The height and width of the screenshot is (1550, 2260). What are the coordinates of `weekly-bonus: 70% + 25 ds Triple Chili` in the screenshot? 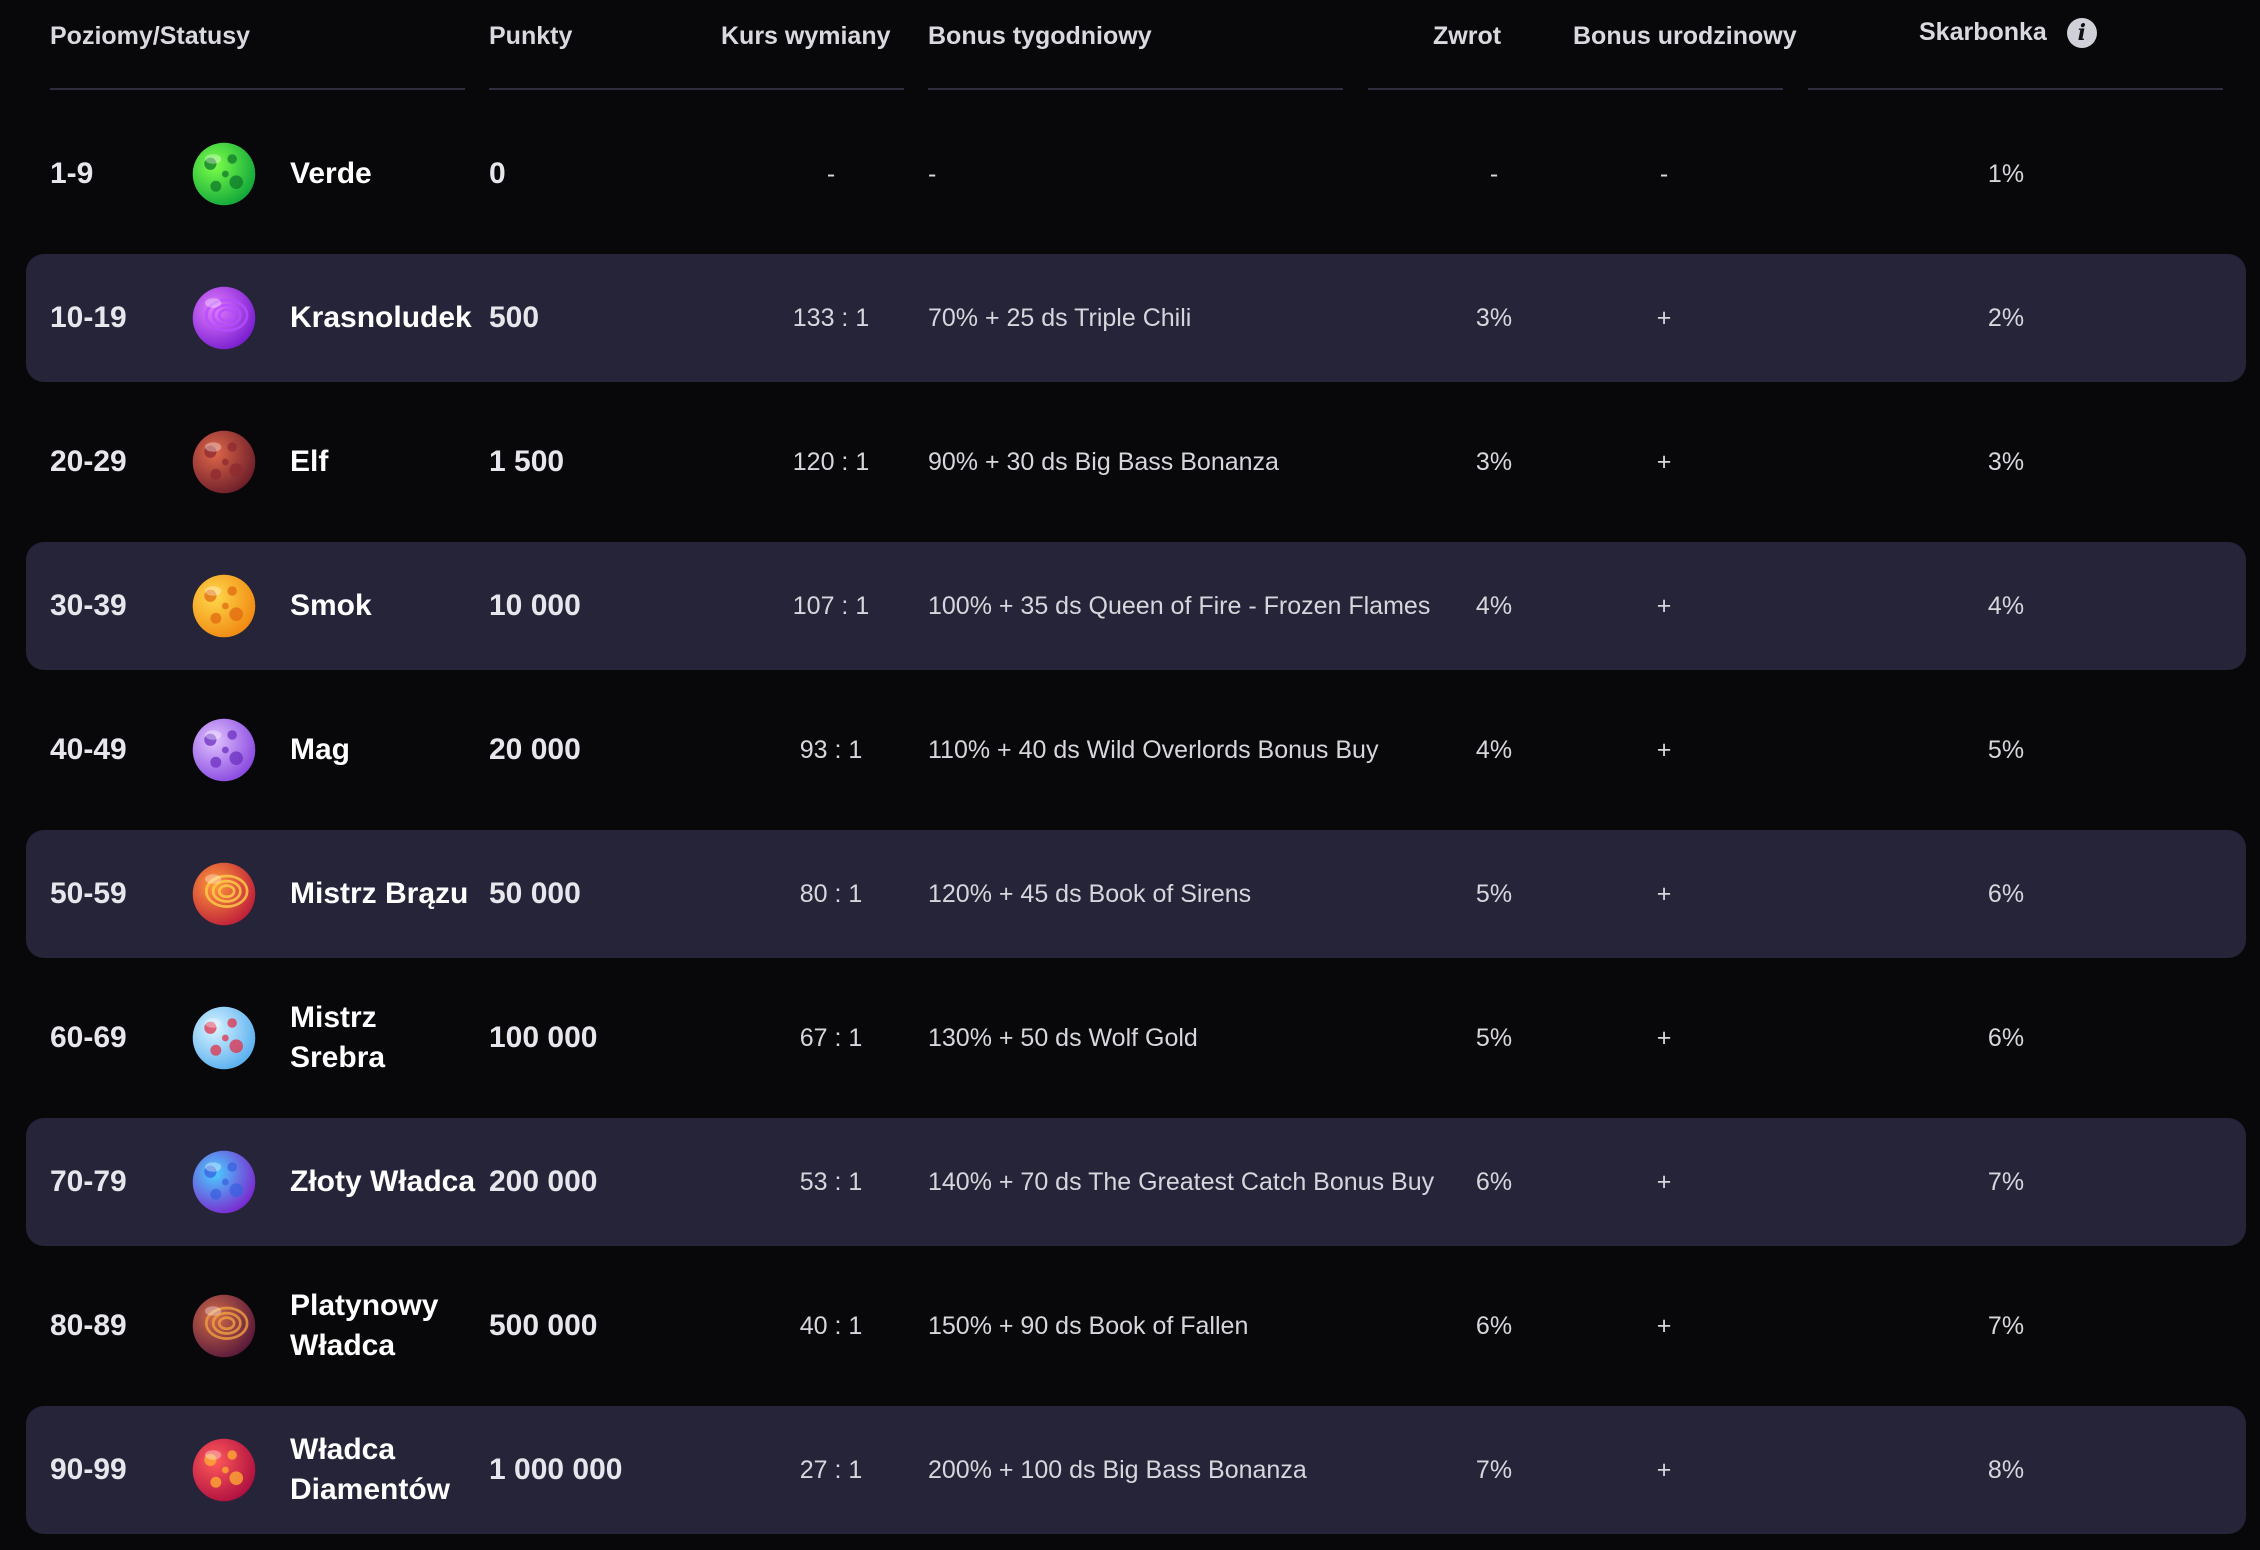 It's located at (1060, 317).